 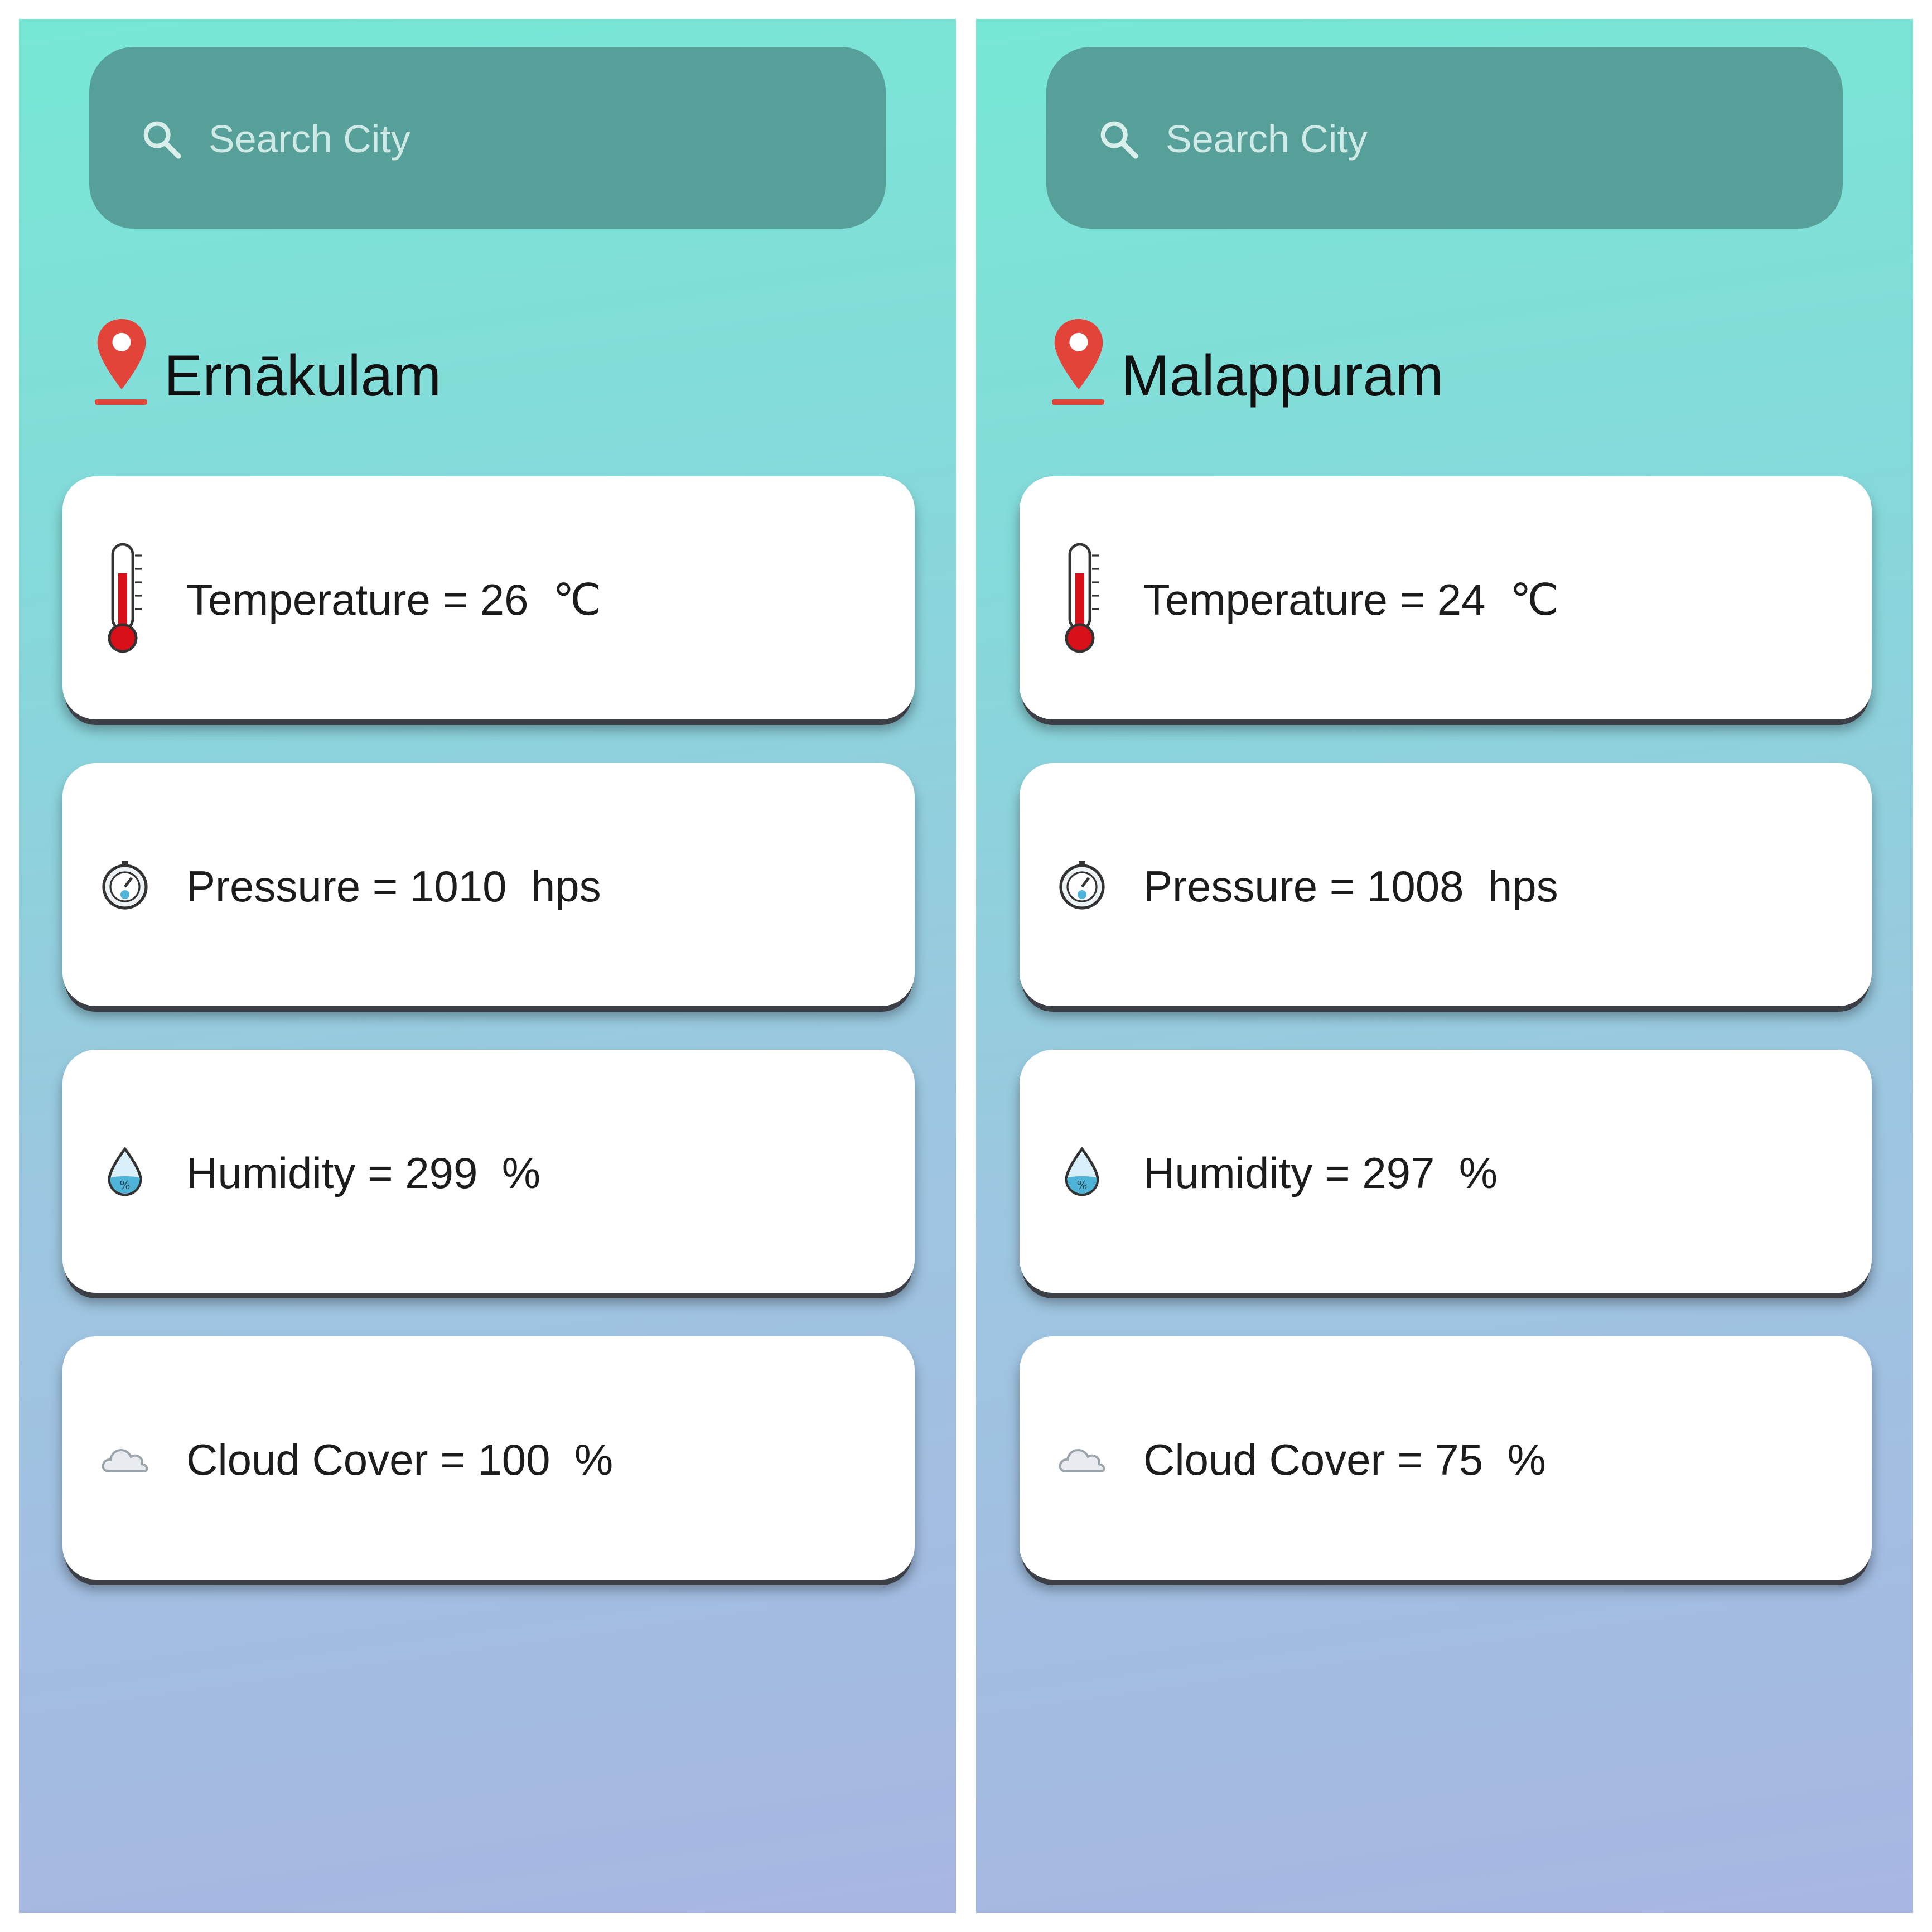 I want to click on cloud-cover-card: Cloud Cover = 75 %, so click(x=1446, y=1458).